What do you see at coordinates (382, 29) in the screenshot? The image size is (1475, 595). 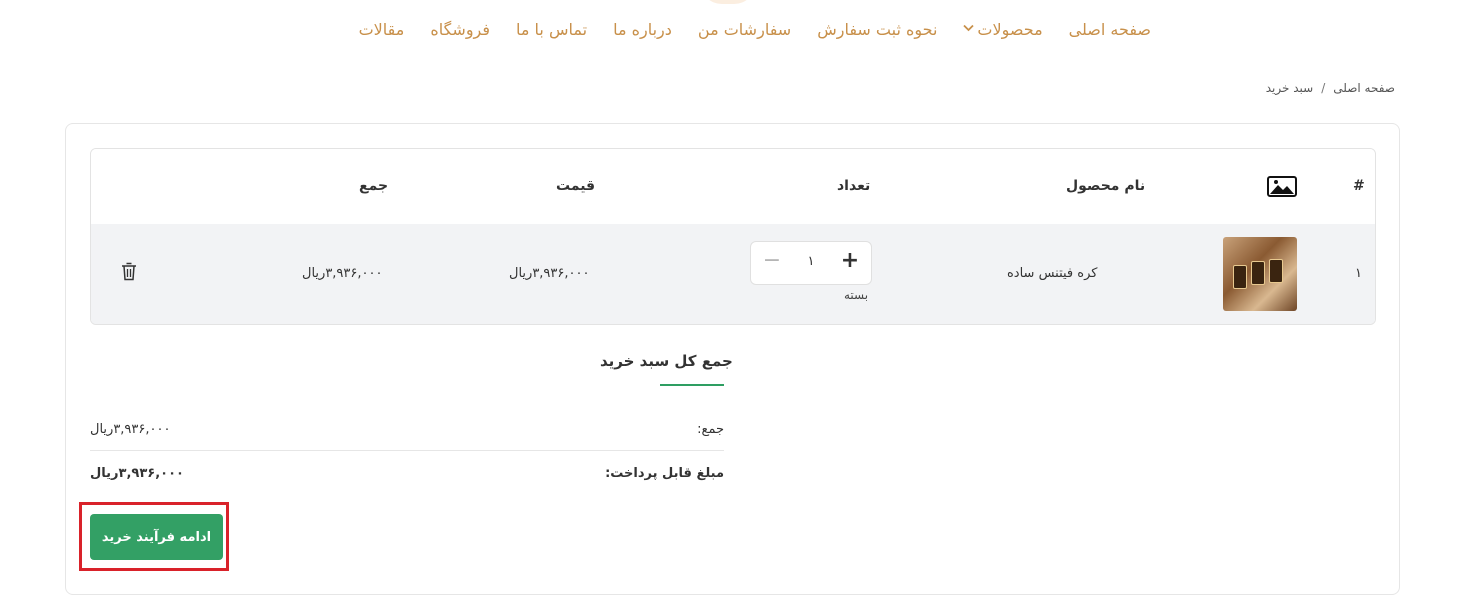 I see `nav-articles: مقالات` at bounding box center [382, 29].